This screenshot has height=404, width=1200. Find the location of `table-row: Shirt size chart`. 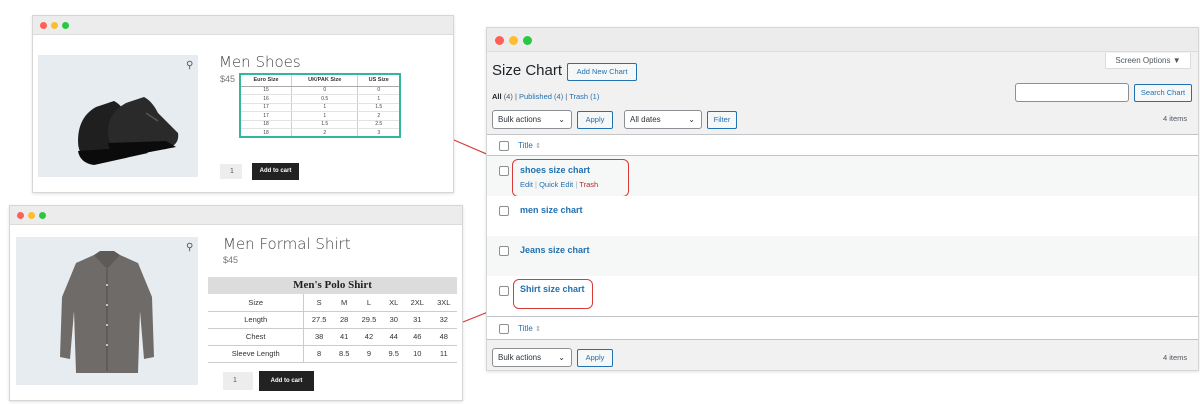

table-row: Shirt size chart is located at coordinates (842, 296).